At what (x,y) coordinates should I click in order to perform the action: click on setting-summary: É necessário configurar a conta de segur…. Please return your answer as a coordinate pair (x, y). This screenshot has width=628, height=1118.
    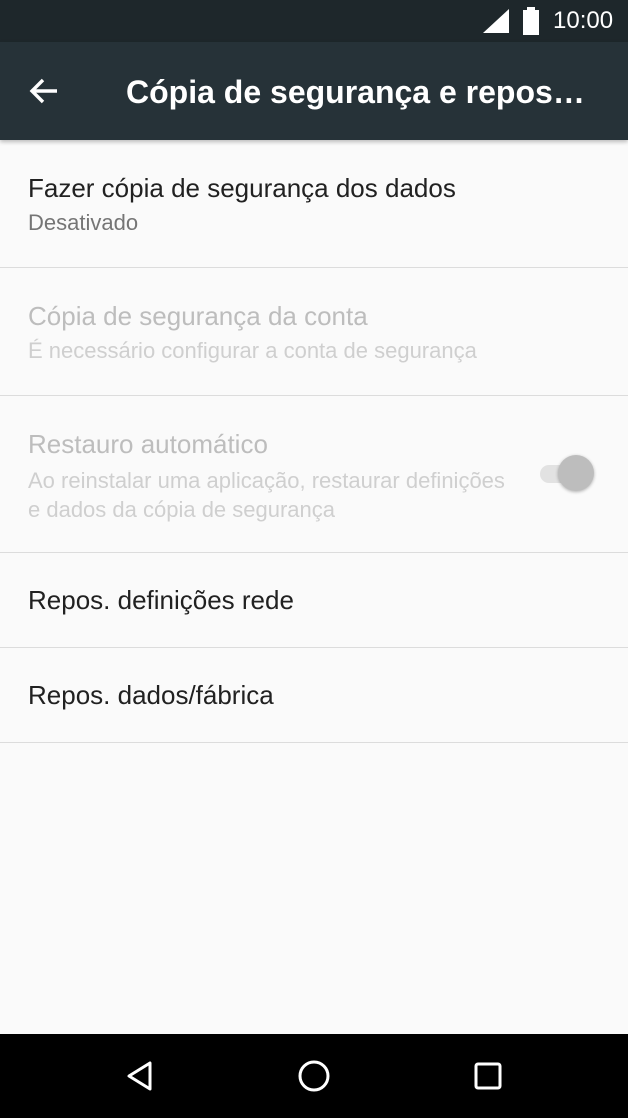
    Looking at the image, I should click on (252, 350).